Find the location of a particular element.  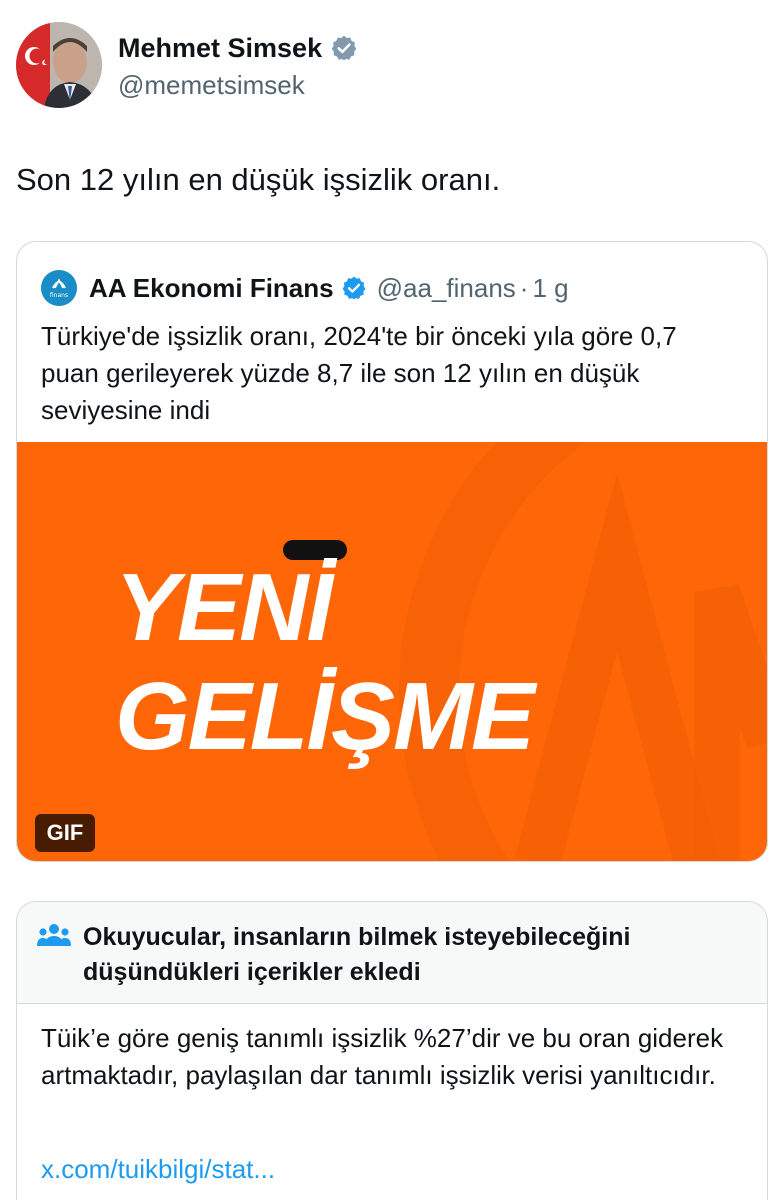

people-icon is located at coordinates (54, 936).